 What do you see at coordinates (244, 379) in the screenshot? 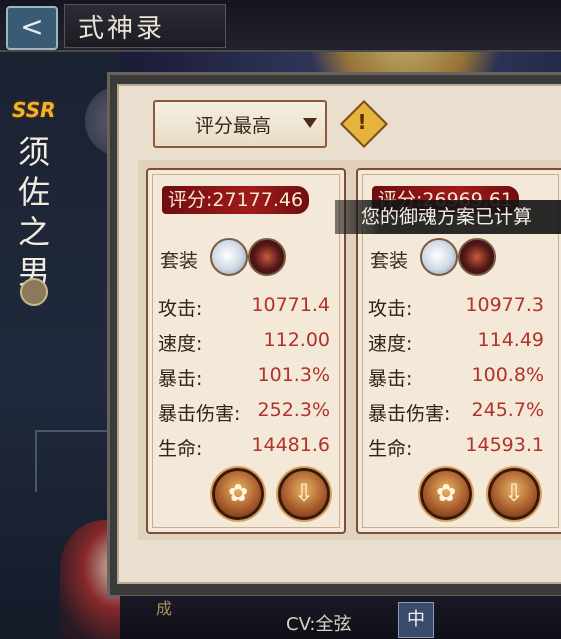
I see `stat-row-crit: 暴击: 101.3%` at bounding box center [244, 379].